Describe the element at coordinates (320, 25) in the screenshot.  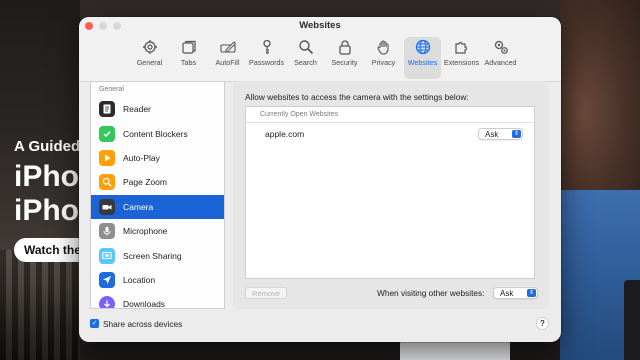
I see `window-title: Websites` at that location.